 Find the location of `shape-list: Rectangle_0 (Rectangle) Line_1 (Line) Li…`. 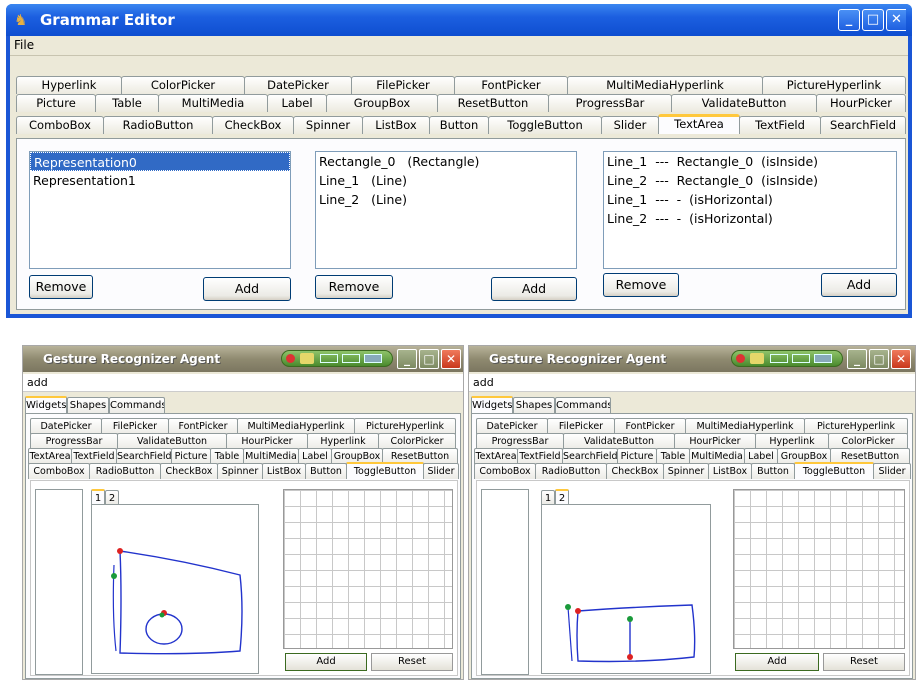

shape-list: Rectangle_0 (Rectangle) Line_1 (Line) Li… is located at coordinates (446, 210).